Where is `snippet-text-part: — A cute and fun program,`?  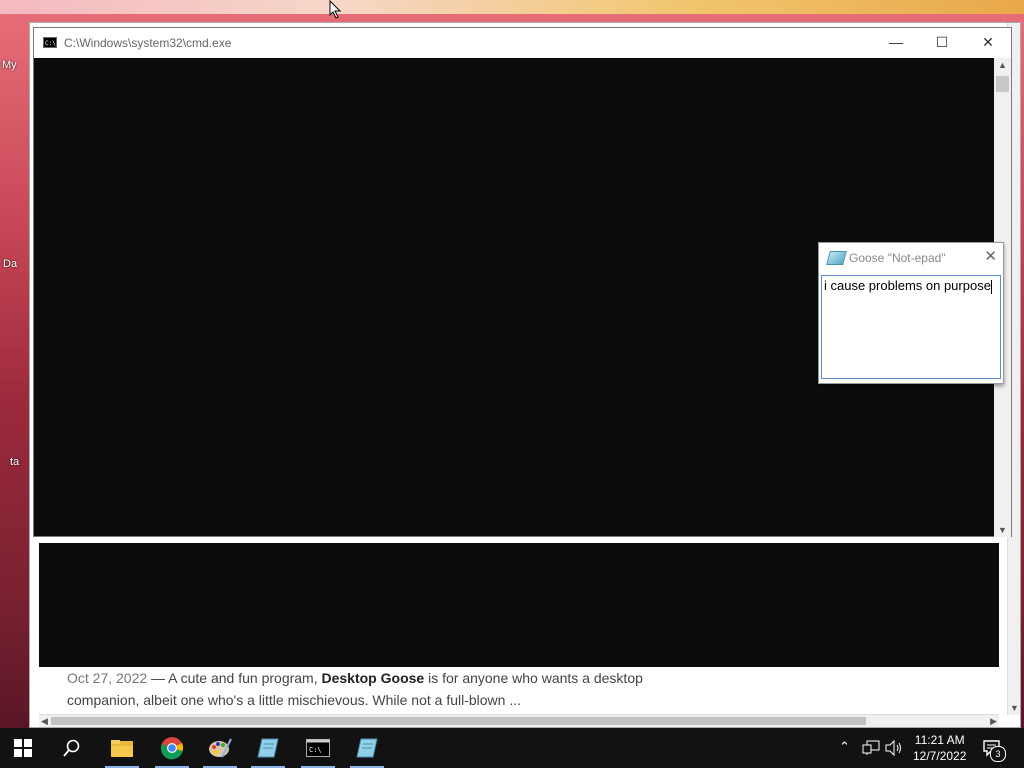
snippet-text-part: — A cute and fun program, is located at coordinates (234, 678).